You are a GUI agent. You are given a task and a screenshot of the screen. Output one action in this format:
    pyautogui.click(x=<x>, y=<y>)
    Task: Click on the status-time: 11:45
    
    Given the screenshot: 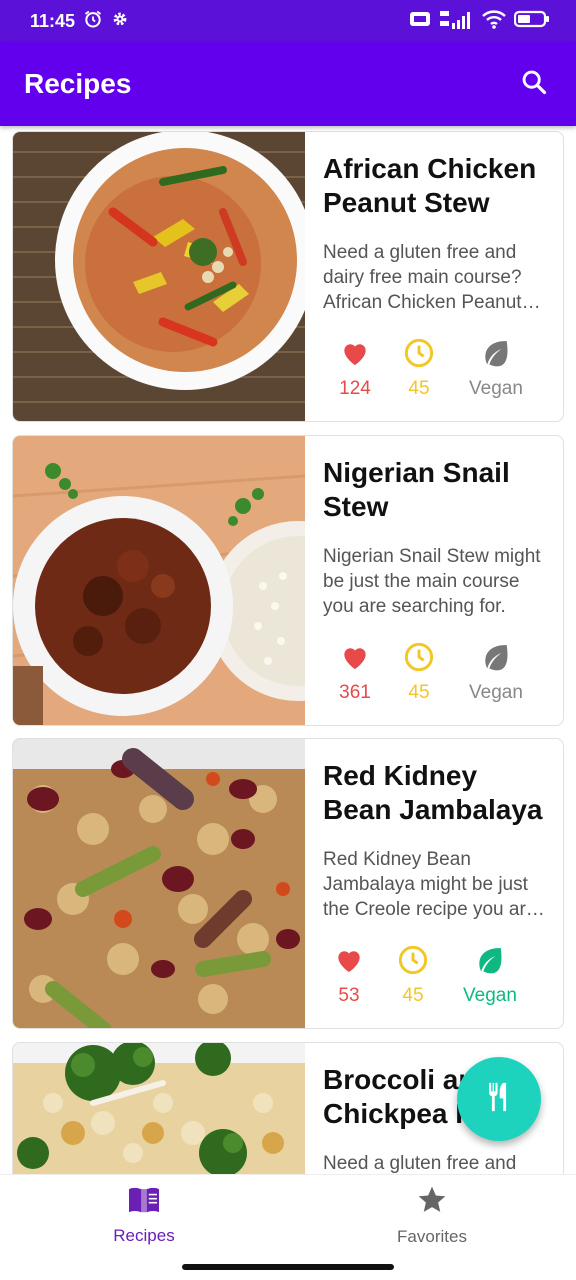 What is the action you would take?
    pyautogui.click(x=53, y=20)
    